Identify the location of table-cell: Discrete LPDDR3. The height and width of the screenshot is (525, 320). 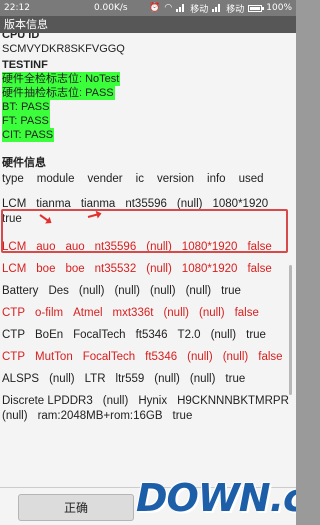
(47, 401).